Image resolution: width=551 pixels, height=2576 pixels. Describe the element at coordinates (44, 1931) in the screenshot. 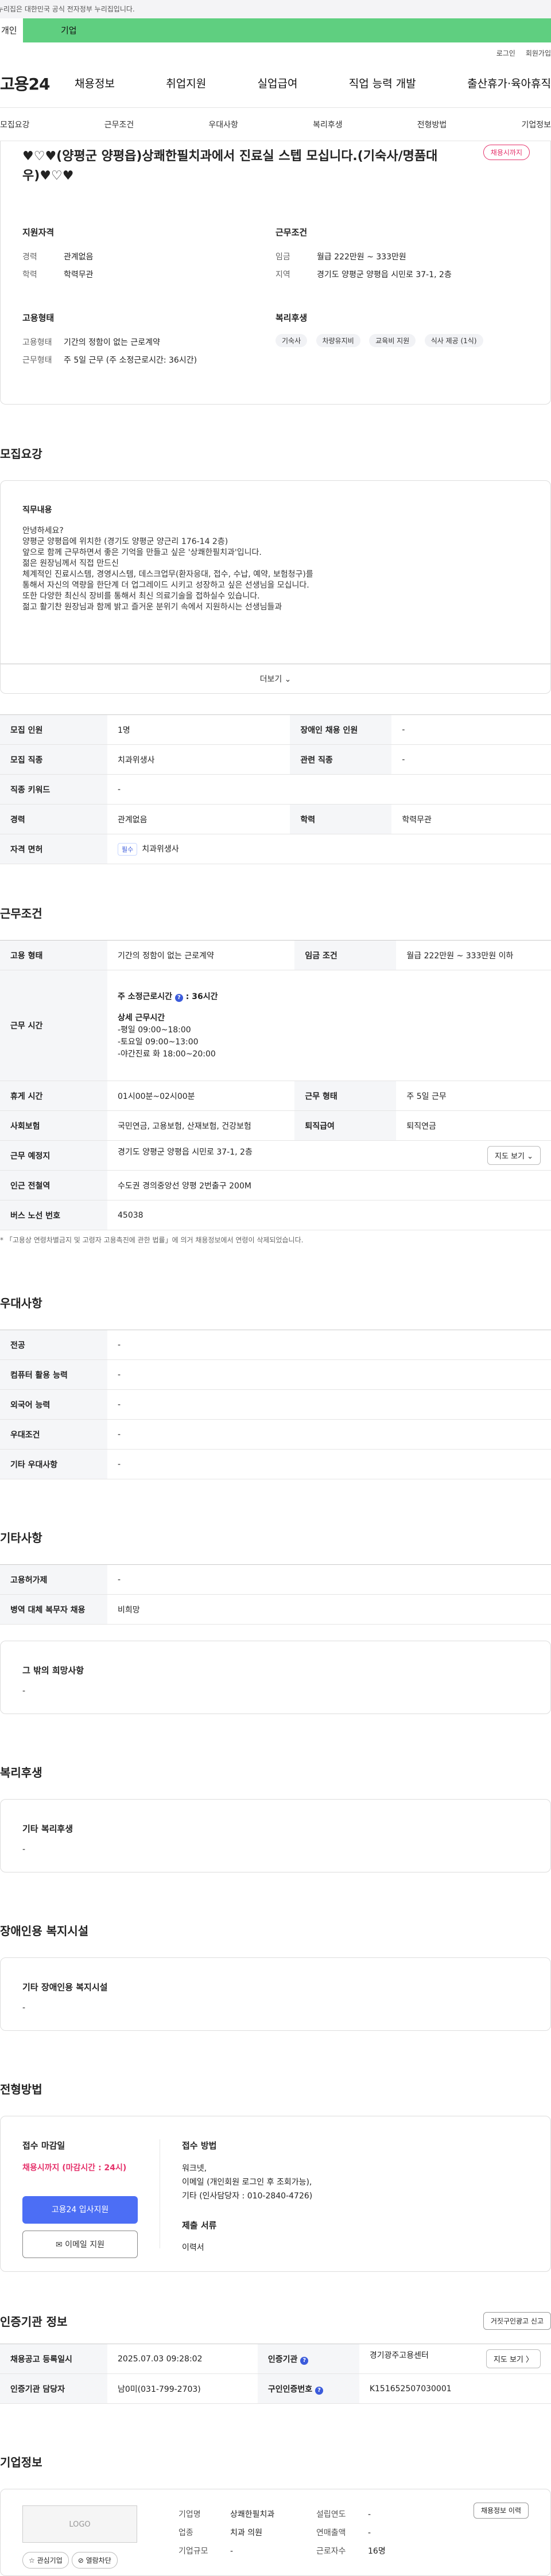

I see `section-title-disabled: 장애인용 복지시설` at that location.